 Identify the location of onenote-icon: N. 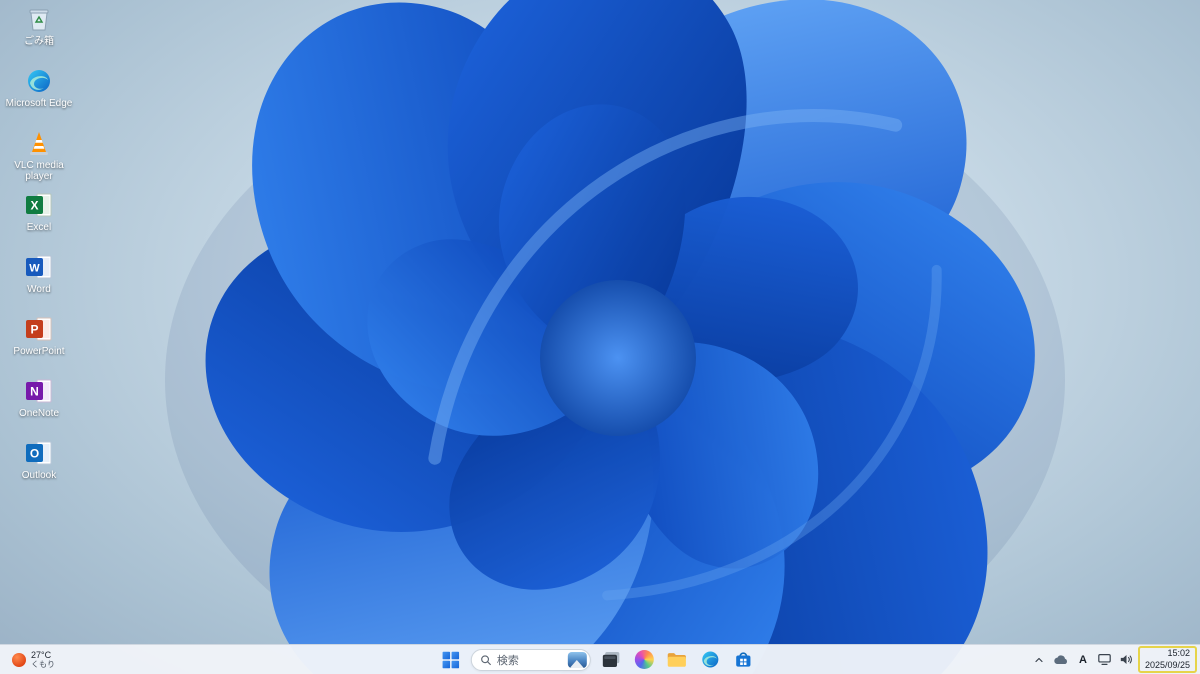
(39, 391).